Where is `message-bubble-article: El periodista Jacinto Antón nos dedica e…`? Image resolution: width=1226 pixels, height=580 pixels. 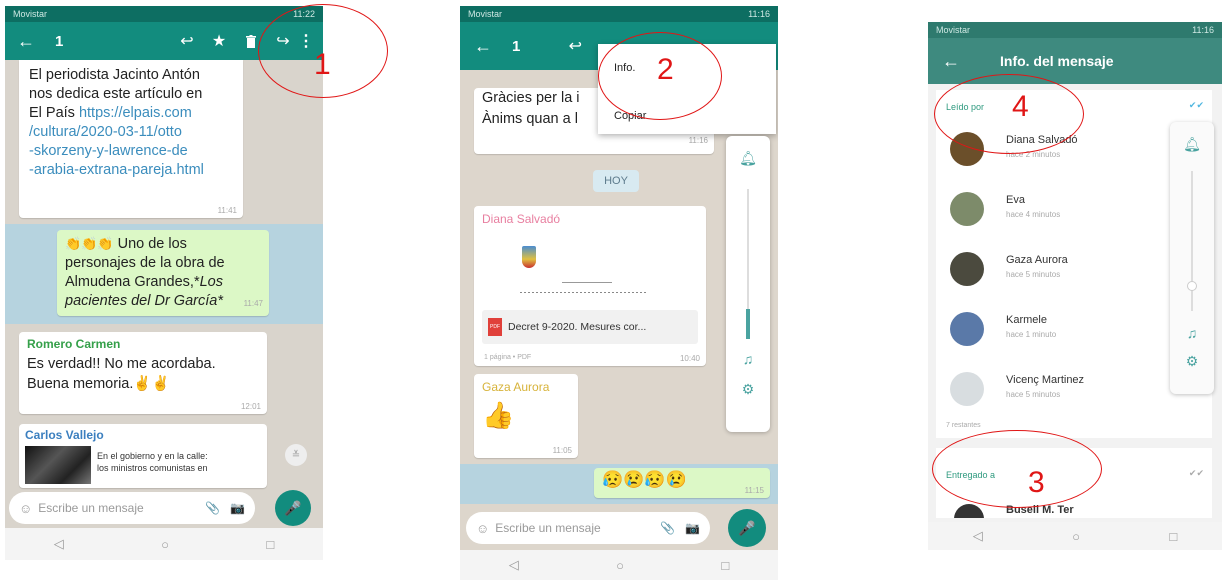
message-bubble-article: El periodista Jacinto Antón nos dedica e… is located at coordinates (131, 139).